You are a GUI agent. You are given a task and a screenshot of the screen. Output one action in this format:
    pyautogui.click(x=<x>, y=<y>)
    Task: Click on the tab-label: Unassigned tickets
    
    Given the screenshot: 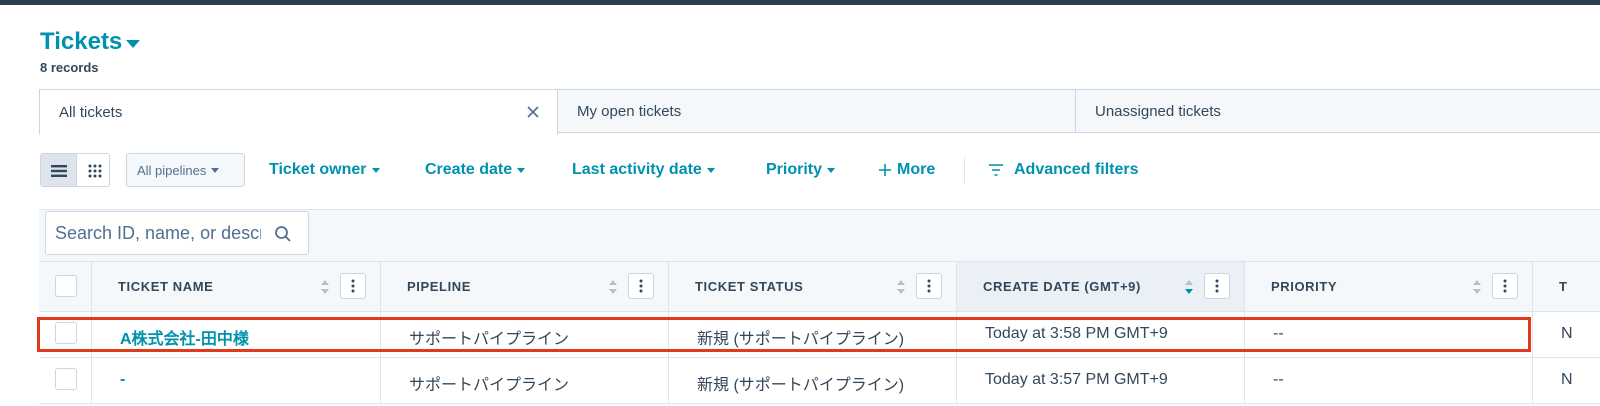 What is the action you would take?
    pyautogui.click(x=1158, y=111)
    